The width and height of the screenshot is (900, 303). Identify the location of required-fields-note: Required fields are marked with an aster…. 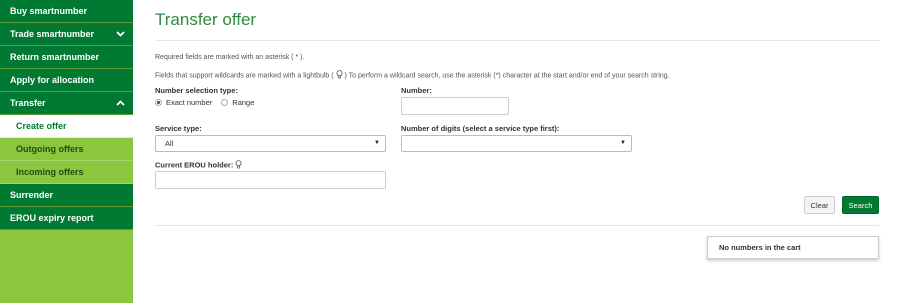
(229, 57).